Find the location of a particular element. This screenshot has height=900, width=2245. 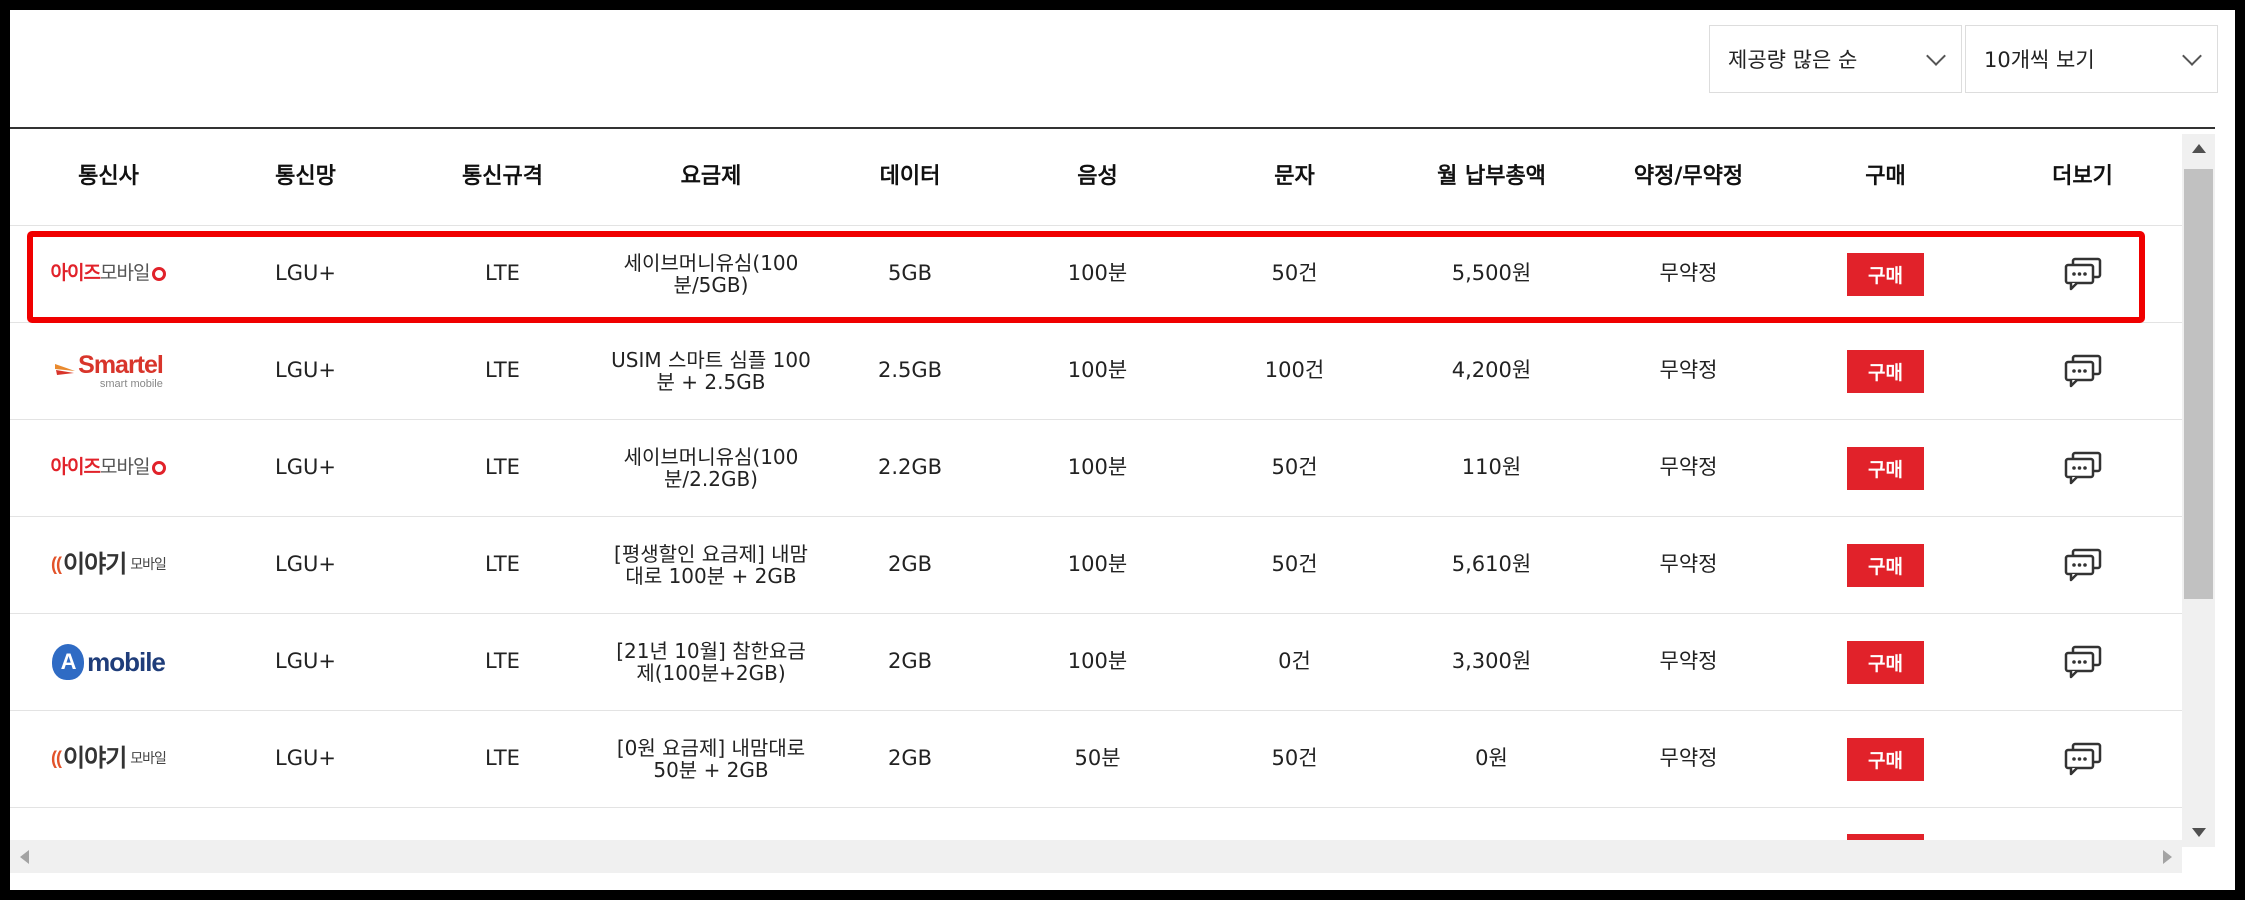

carrier-cell: Smartel smart mobile is located at coordinates (108, 371).